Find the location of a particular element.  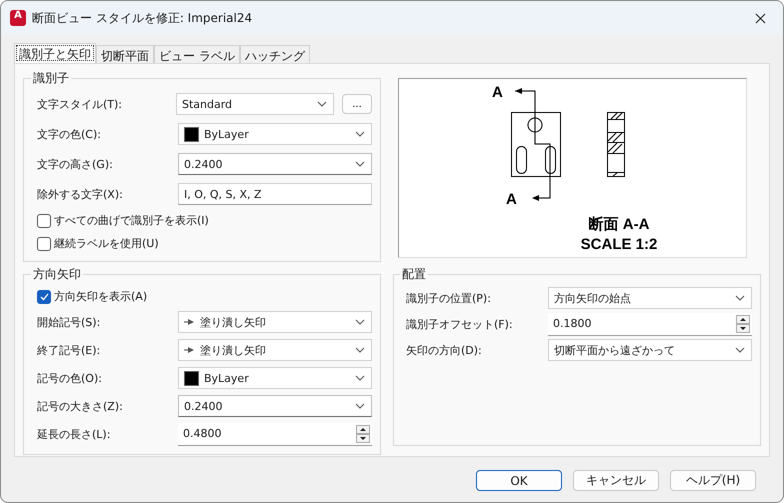

tab: 識別子と矢印 is located at coordinates (55, 53).